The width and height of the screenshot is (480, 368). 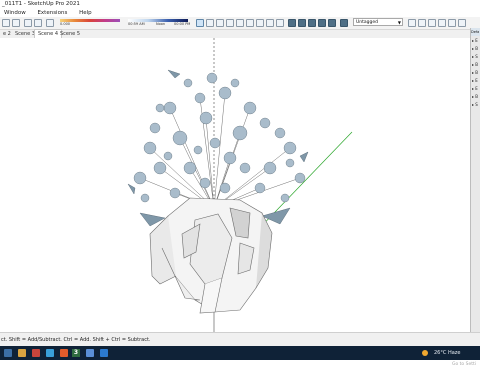 What do you see at coordinates (476, 105) in the screenshot?
I see `tray-panel-9: ▸ S` at bounding box center [476, 105].